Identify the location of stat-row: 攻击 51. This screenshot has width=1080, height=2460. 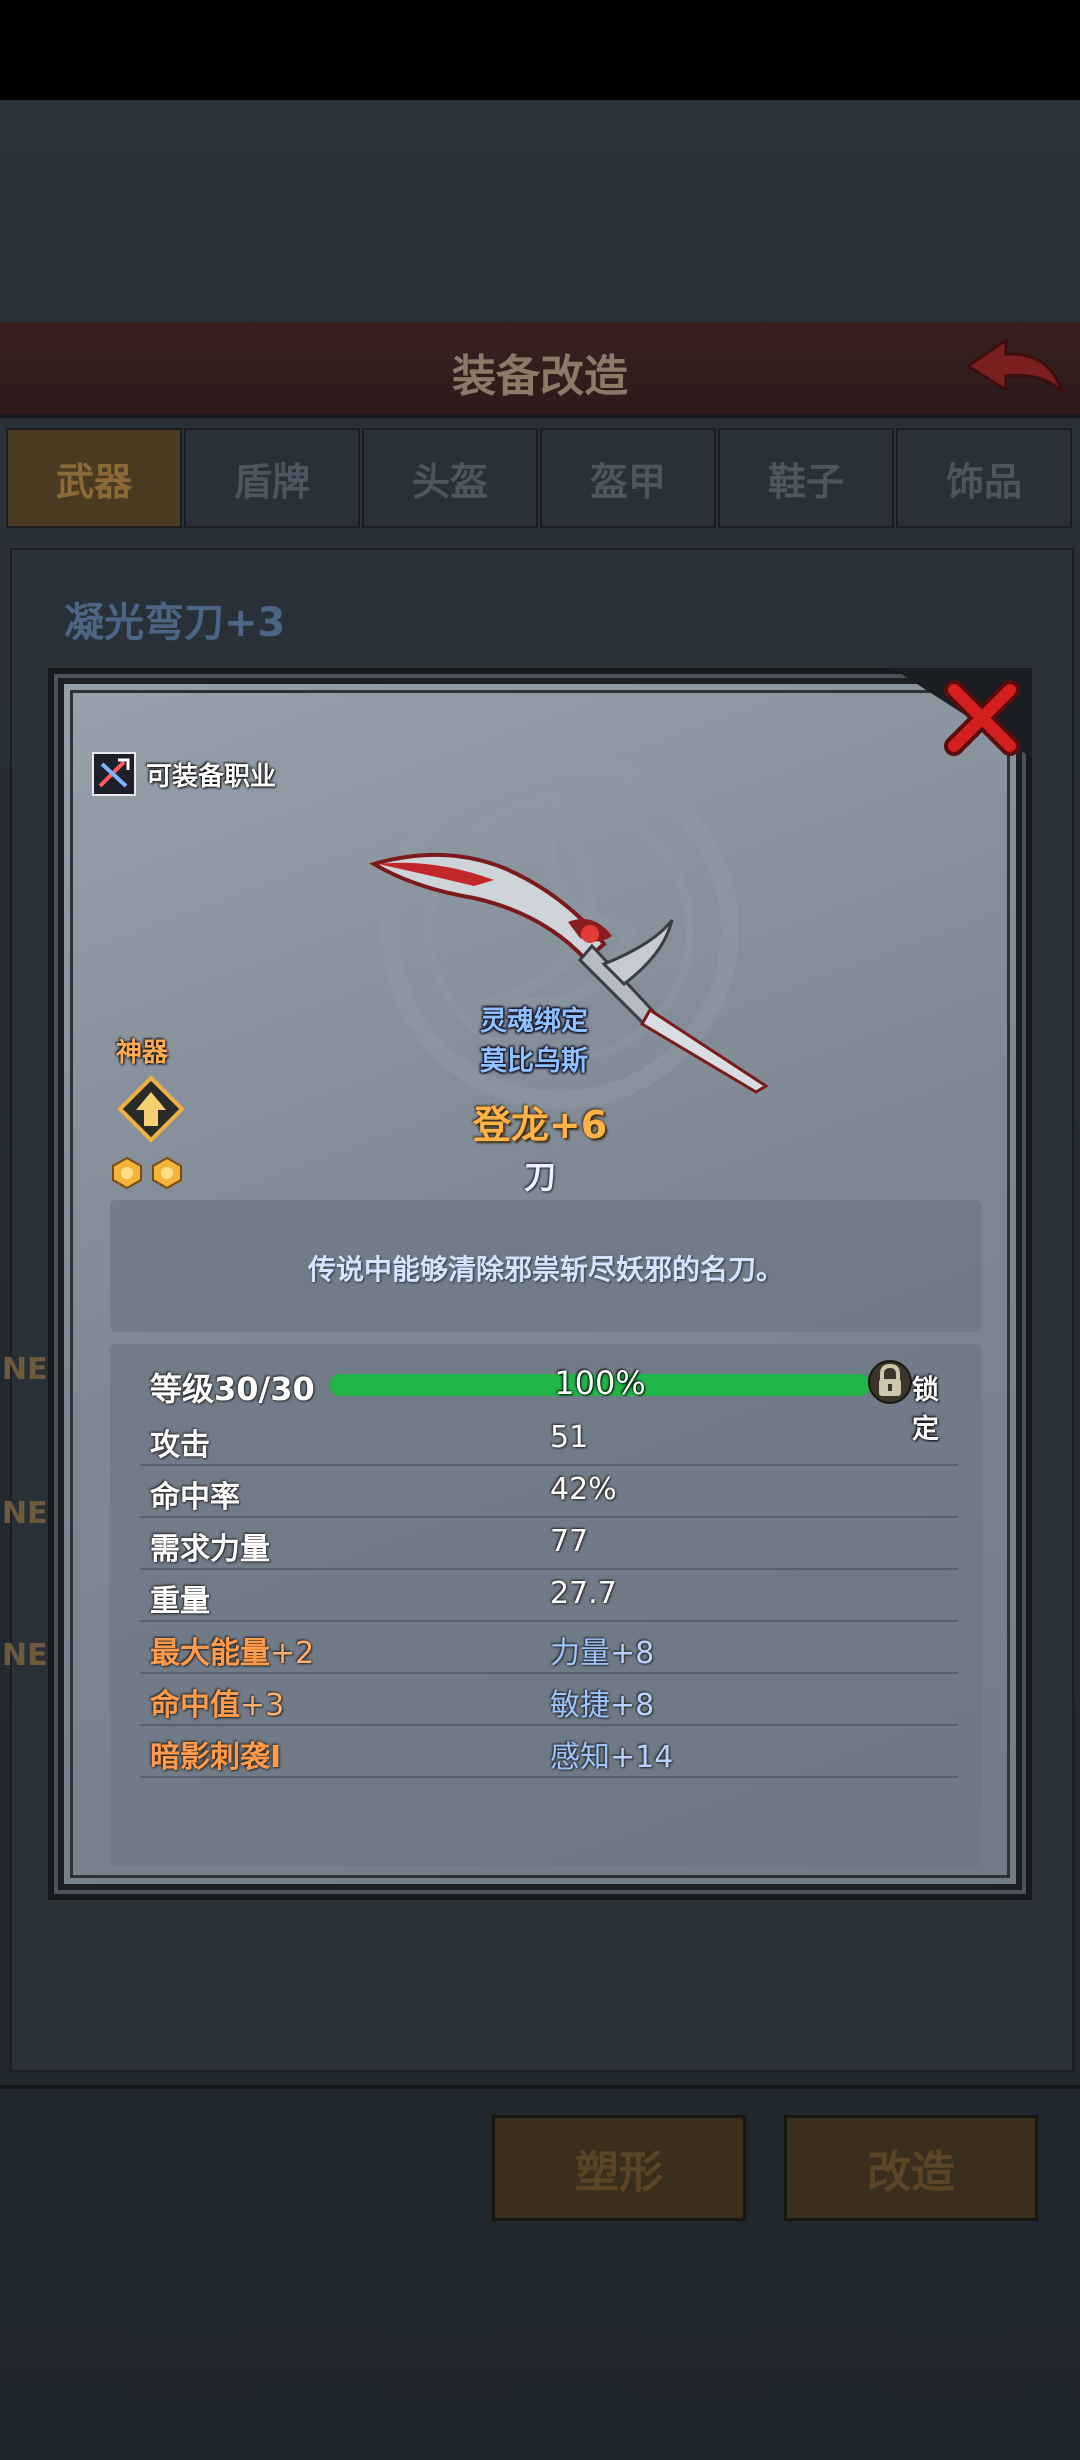
(549, 1439).